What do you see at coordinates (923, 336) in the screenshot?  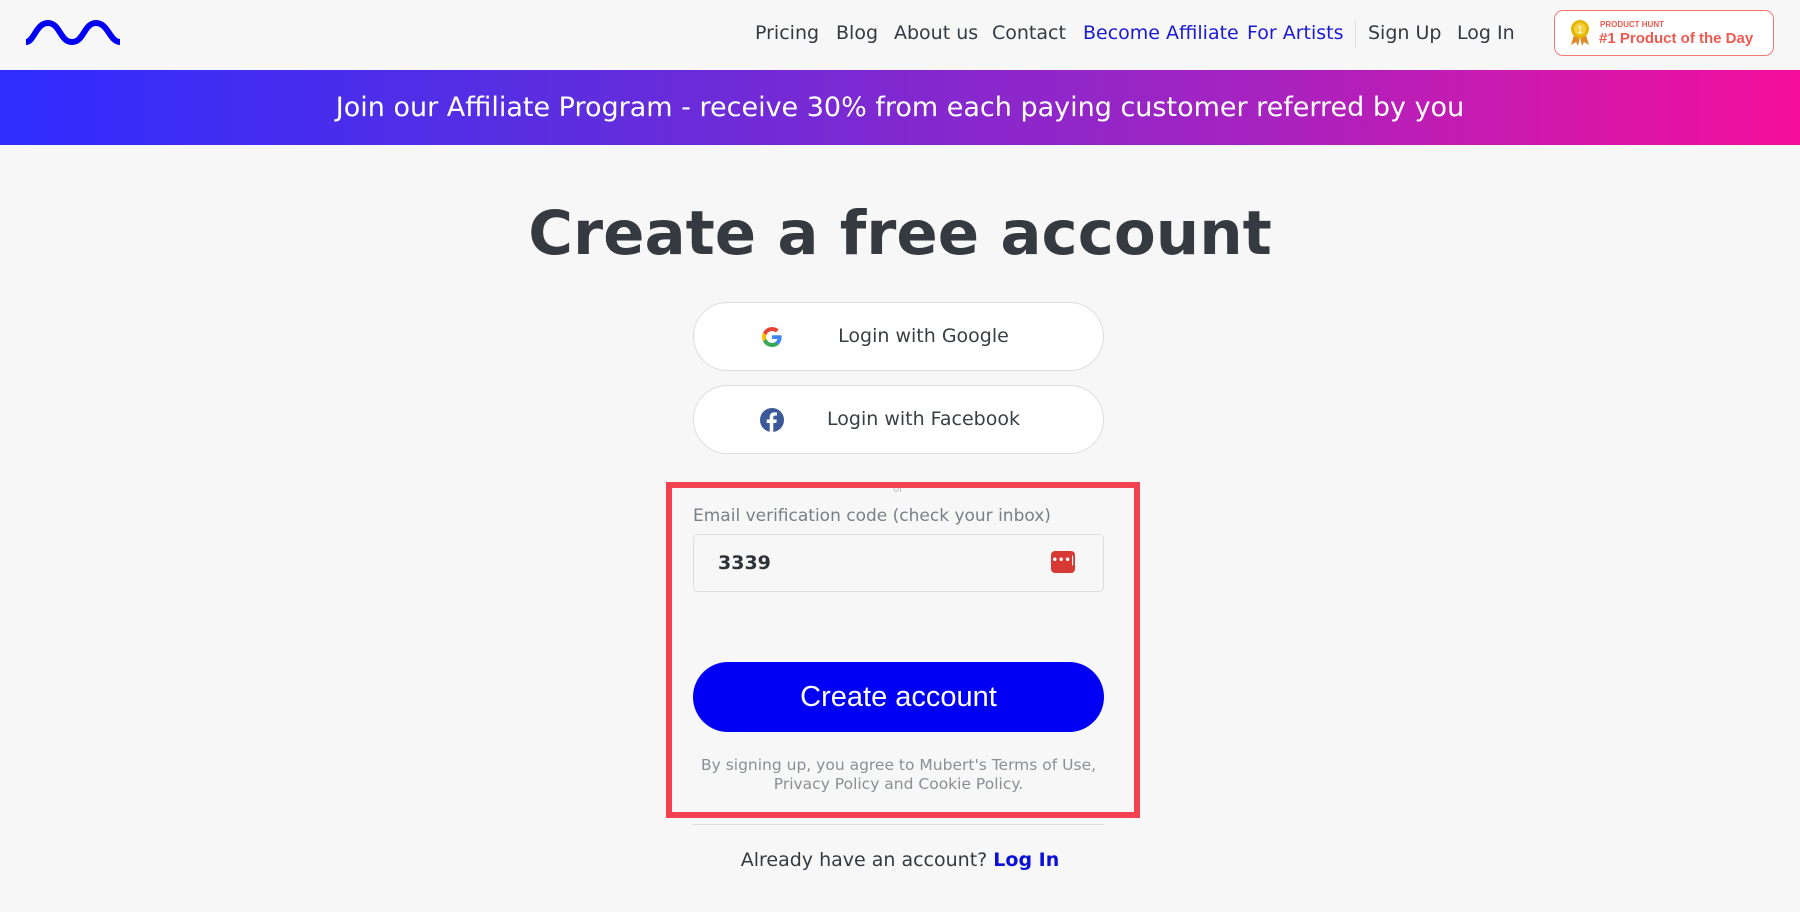 I see `google-label: Login with Google` at bounding box center [923, 336].